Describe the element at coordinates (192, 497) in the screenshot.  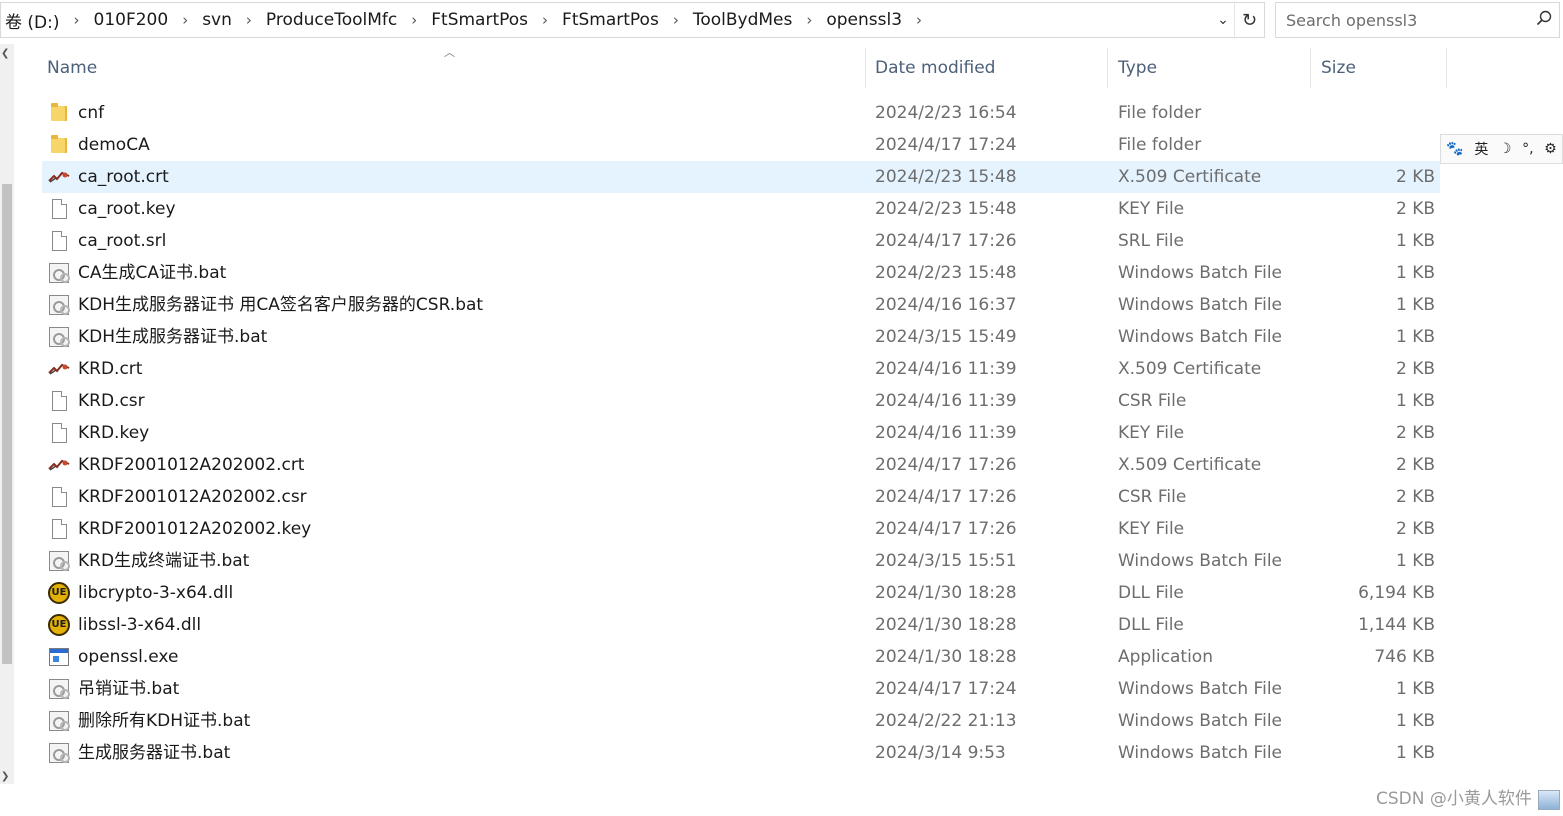
I see `file-name: KRDF2001012A202002.csr` at that location.